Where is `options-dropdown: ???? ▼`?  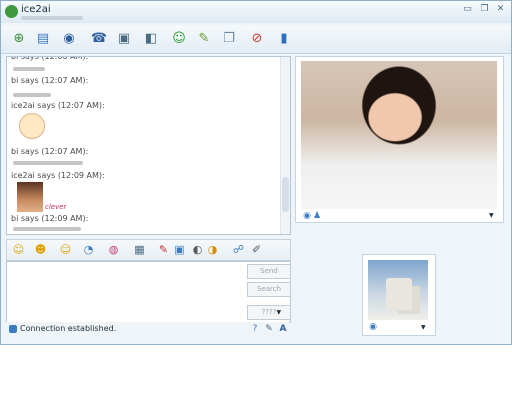 options-dropdown: ???? ▼ is located at coordinates (269, 312).